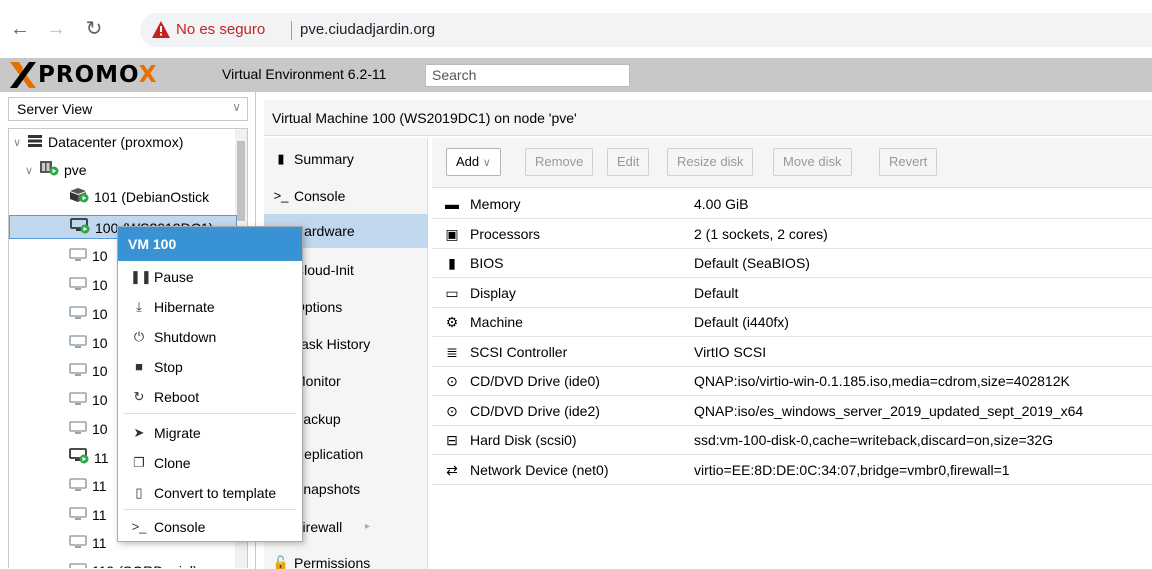 The image size is (1152, 569). Describe the element at coordinates (49, 171) in the screenshot. I see `node-icon` at that location.